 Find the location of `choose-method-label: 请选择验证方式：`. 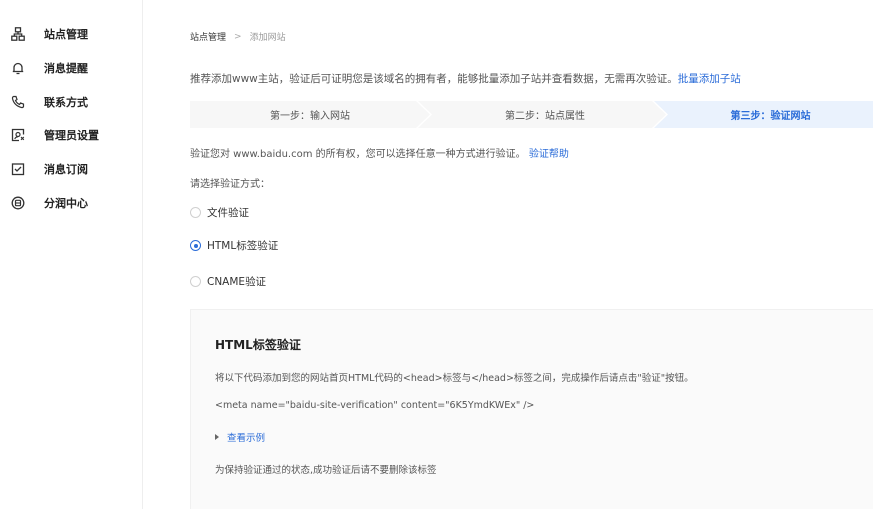

choose-method-label: 请选择验证方式： is located at coordinates (230, 184).